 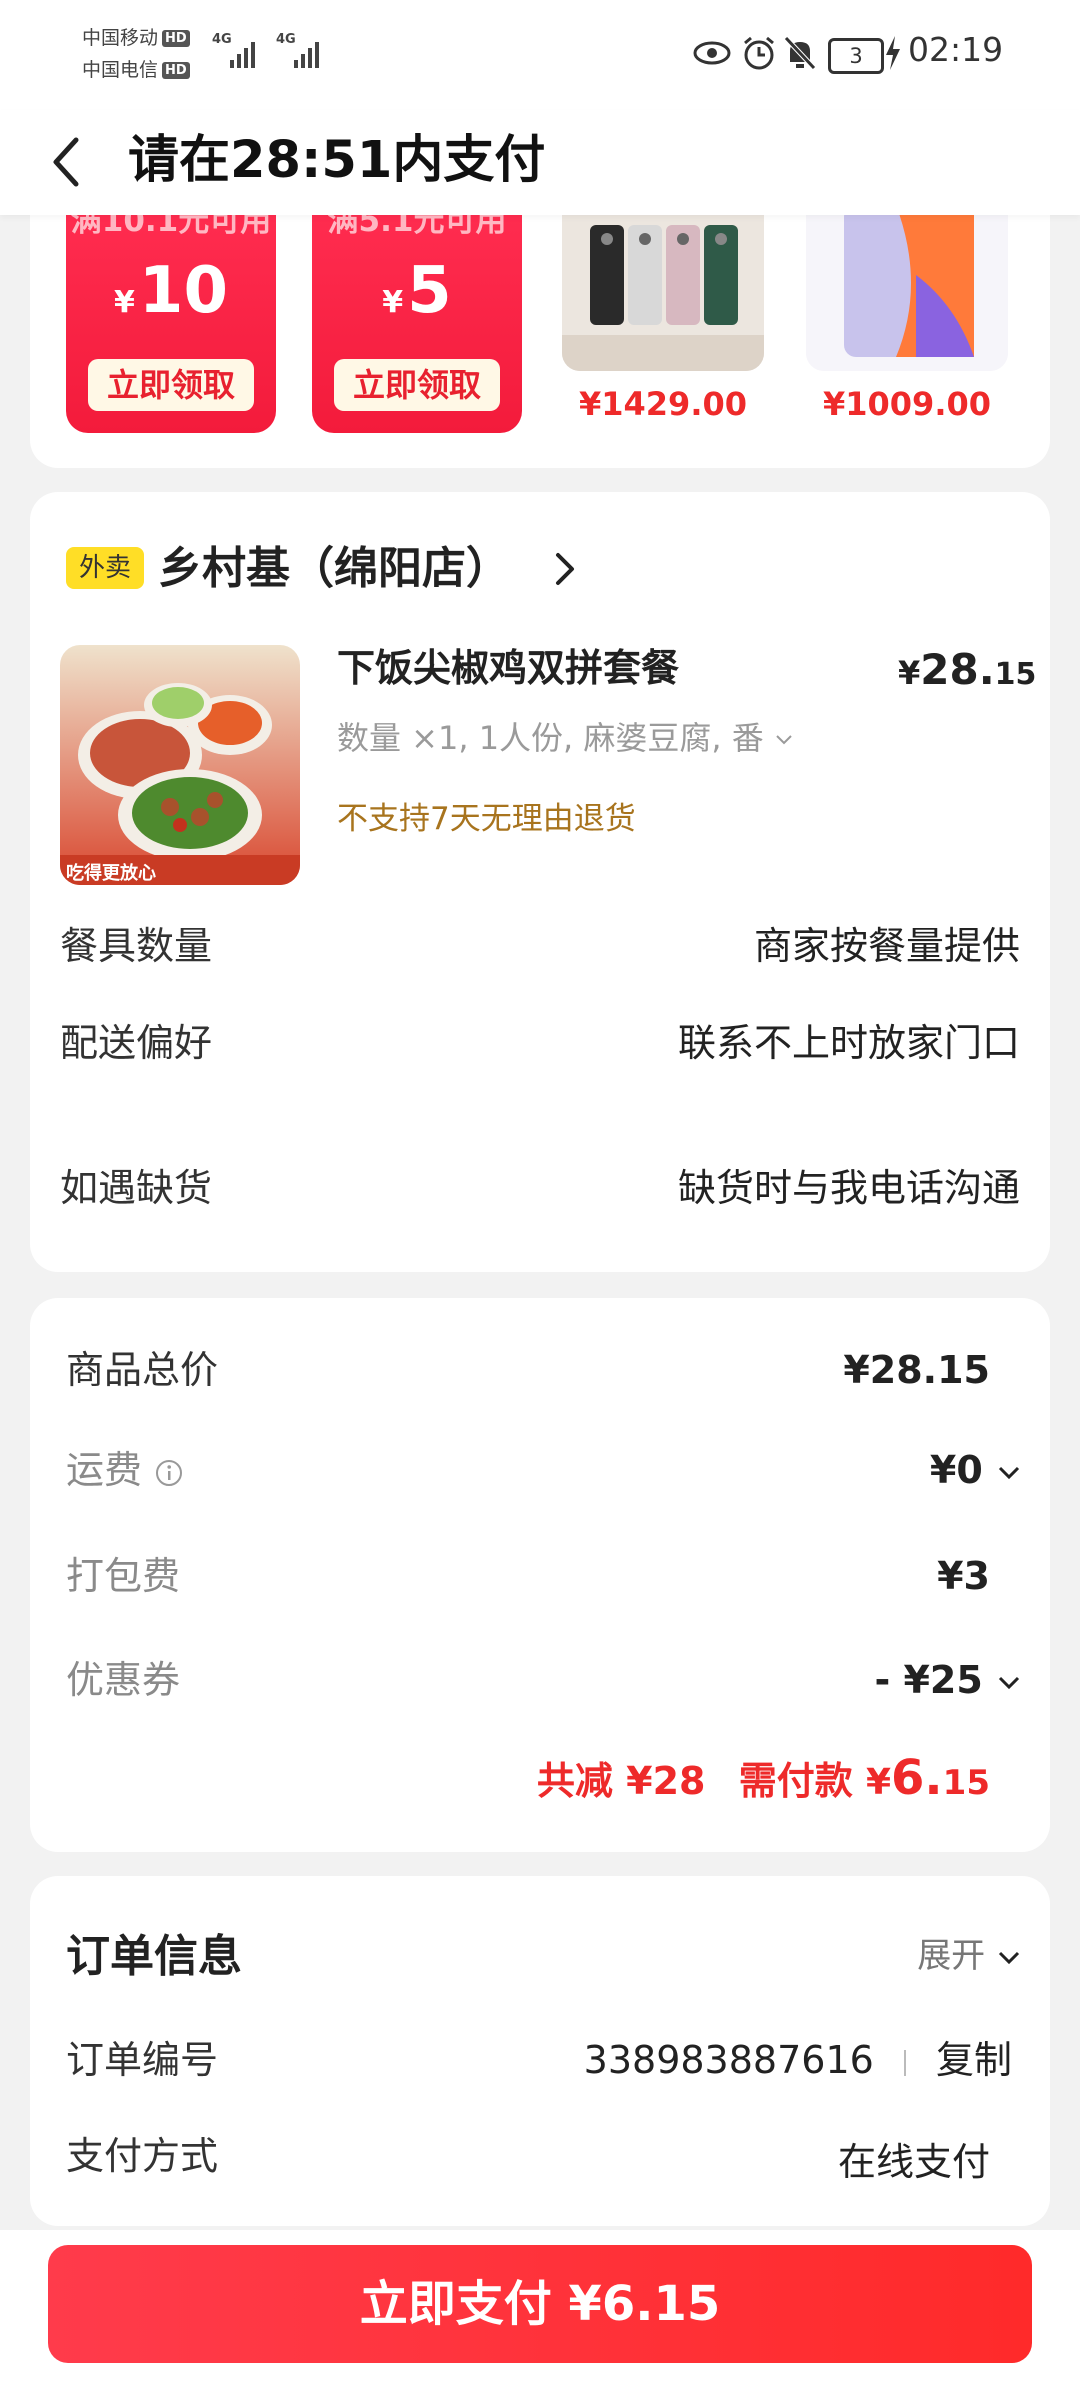 What do you see at coordinates (486, 819) in the screenshot?
I see `refund-note: 不支持7天无理由退货` at bounding box center [486, 819].